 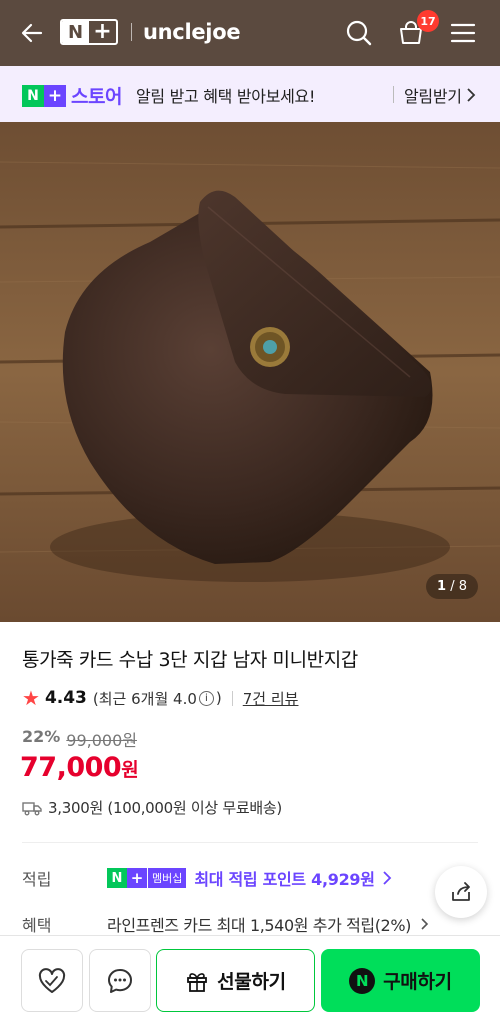 I want to click on promo-logo-n: N, so click(x=33, y=95).